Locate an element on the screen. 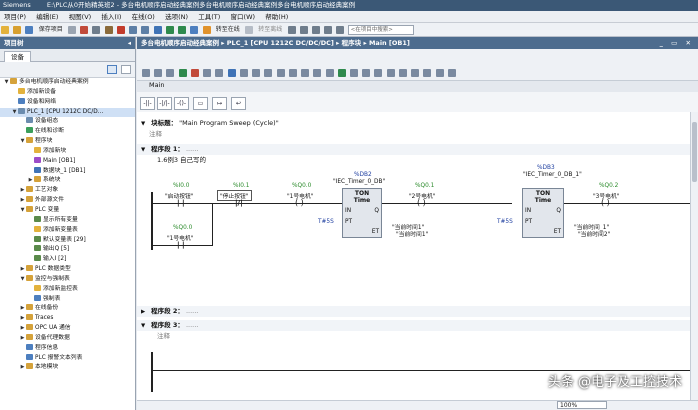 This screenshot has height=410, width=698. tree-item: 输入I [2] is located at coordinates (67, 260).